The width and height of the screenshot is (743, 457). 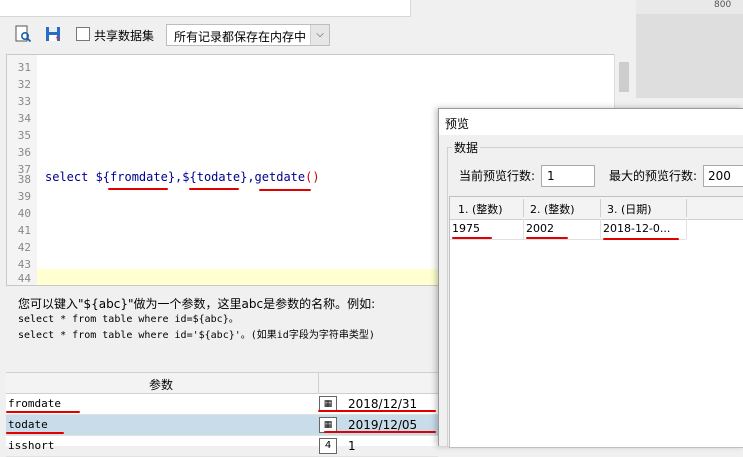 I want to click on share-dataset-label: 共享数据集, so click(x=124, y=36).